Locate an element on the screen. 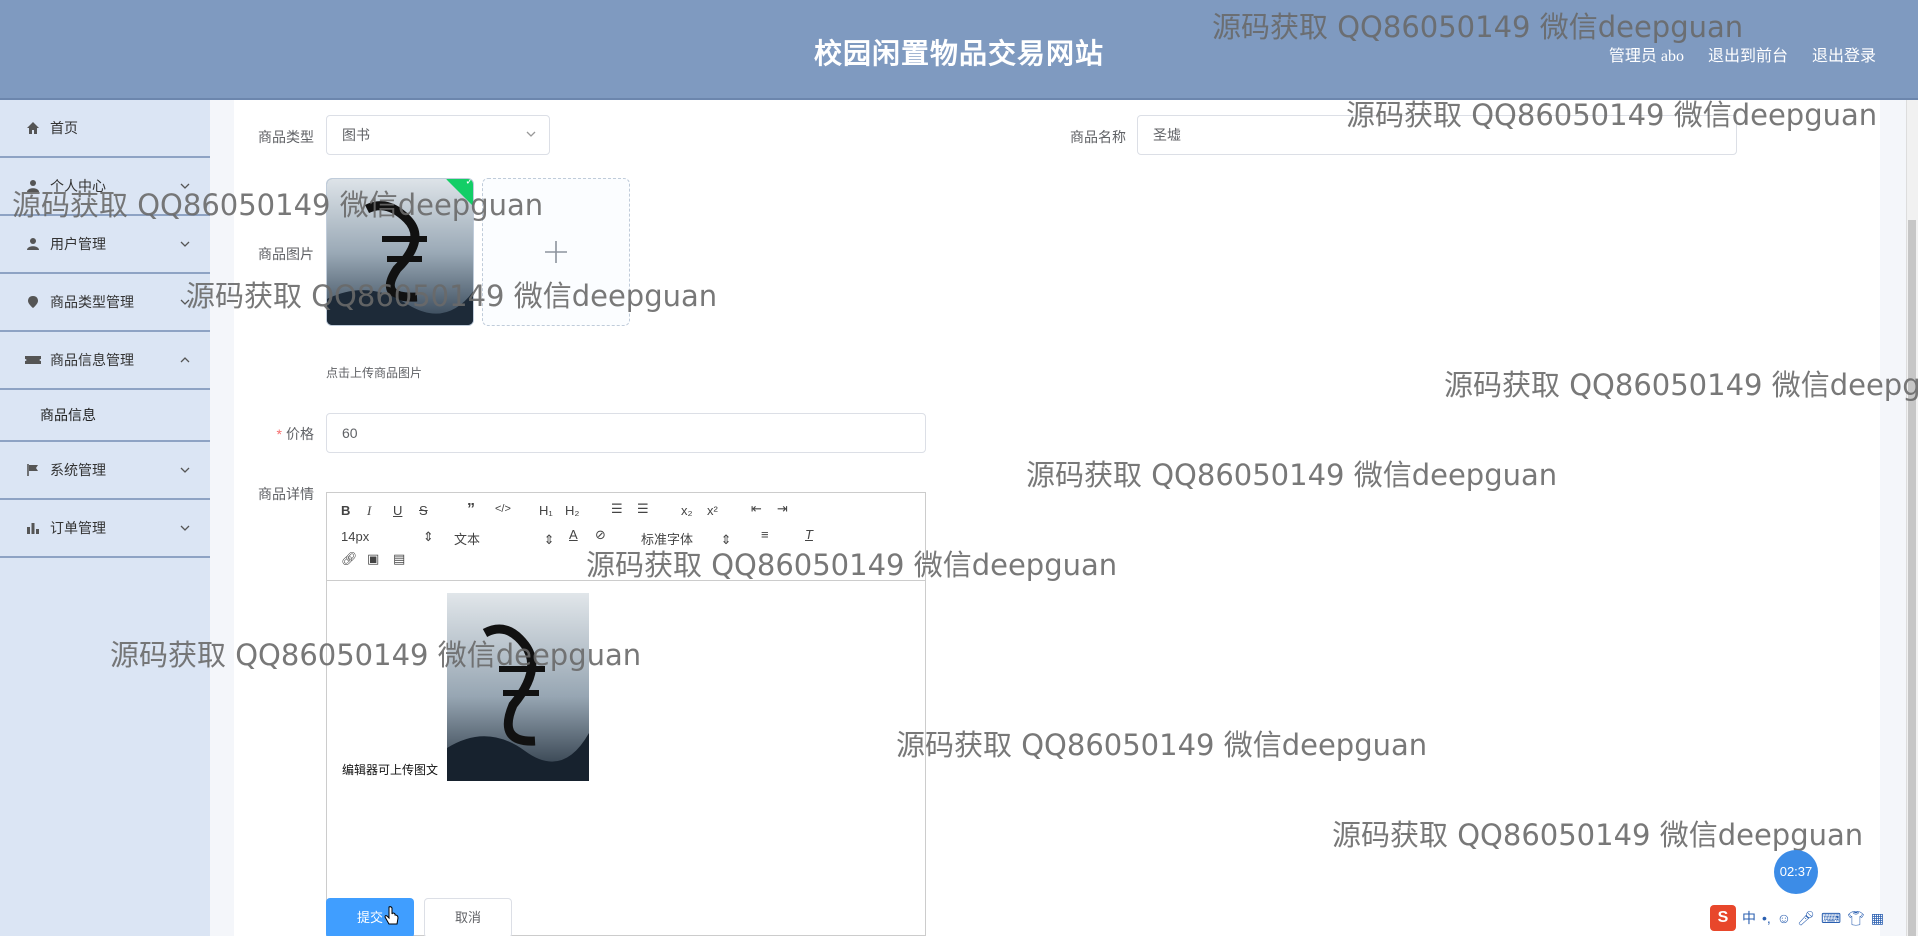 Image resolution: width=1918 pixels, height=936 pixels. bold-icon: B is located at coordinates (345, 510).